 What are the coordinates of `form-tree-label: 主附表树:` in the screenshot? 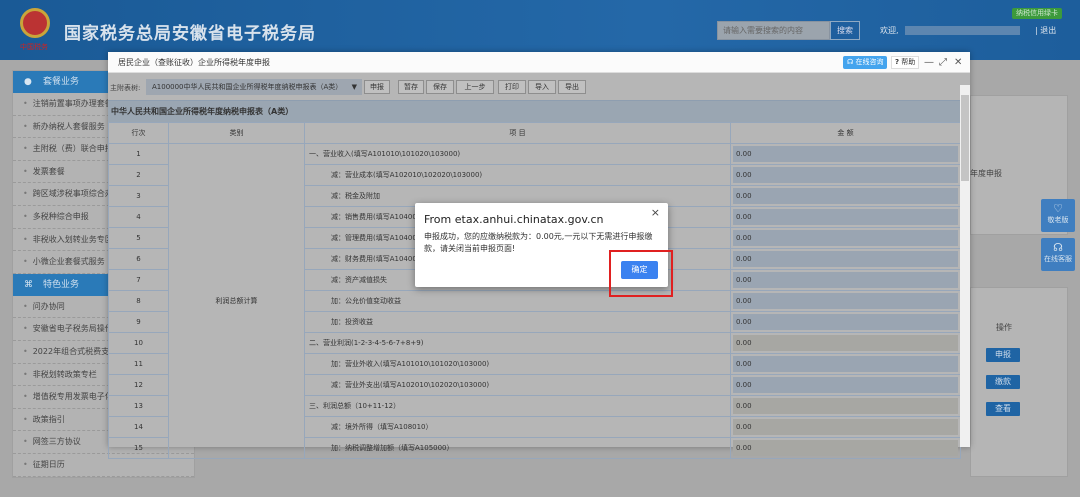 It's located at (125, 88).